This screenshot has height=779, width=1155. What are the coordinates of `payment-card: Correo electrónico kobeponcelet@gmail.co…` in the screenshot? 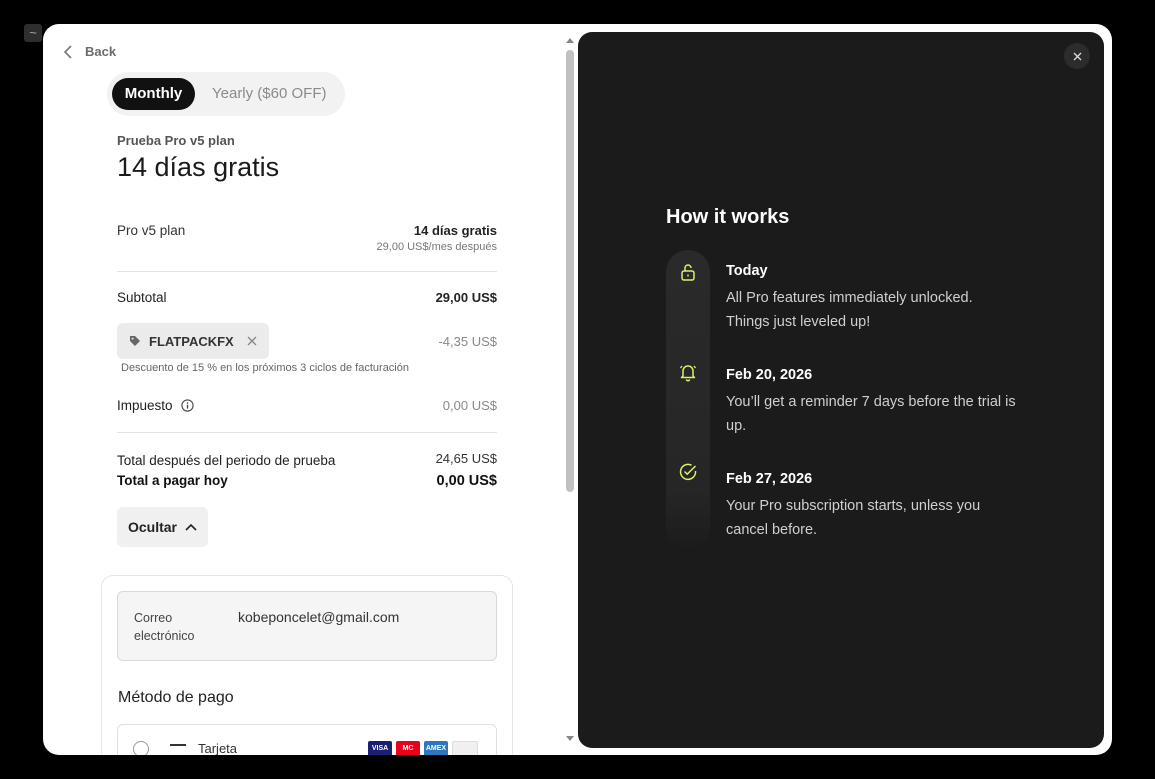 It's located at (307, 665).